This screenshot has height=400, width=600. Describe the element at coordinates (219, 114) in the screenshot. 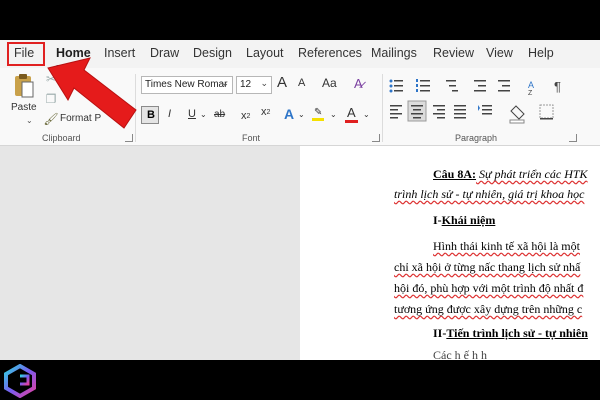

I see `strikethrough-icon: ab` at that location.